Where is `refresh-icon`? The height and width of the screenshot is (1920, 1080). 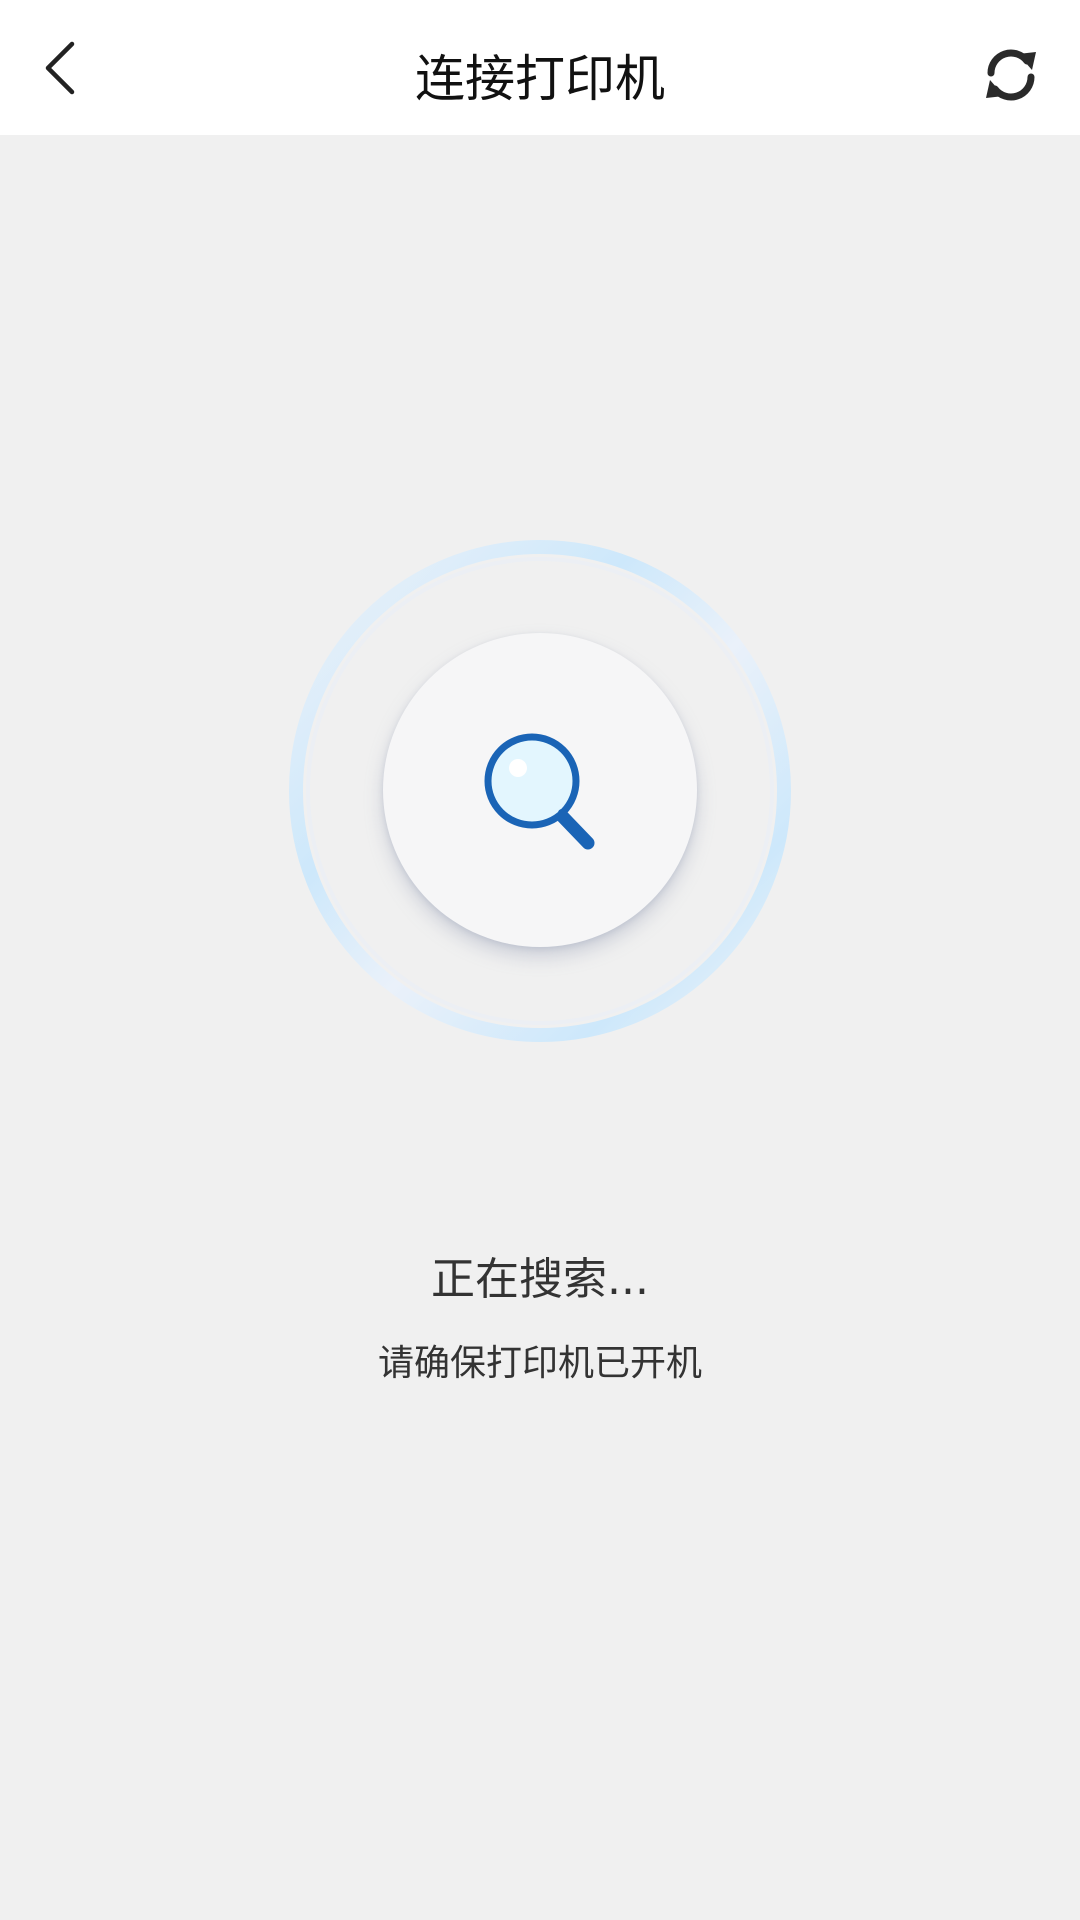 refresh-icon is located at coordinates (1011, 75).